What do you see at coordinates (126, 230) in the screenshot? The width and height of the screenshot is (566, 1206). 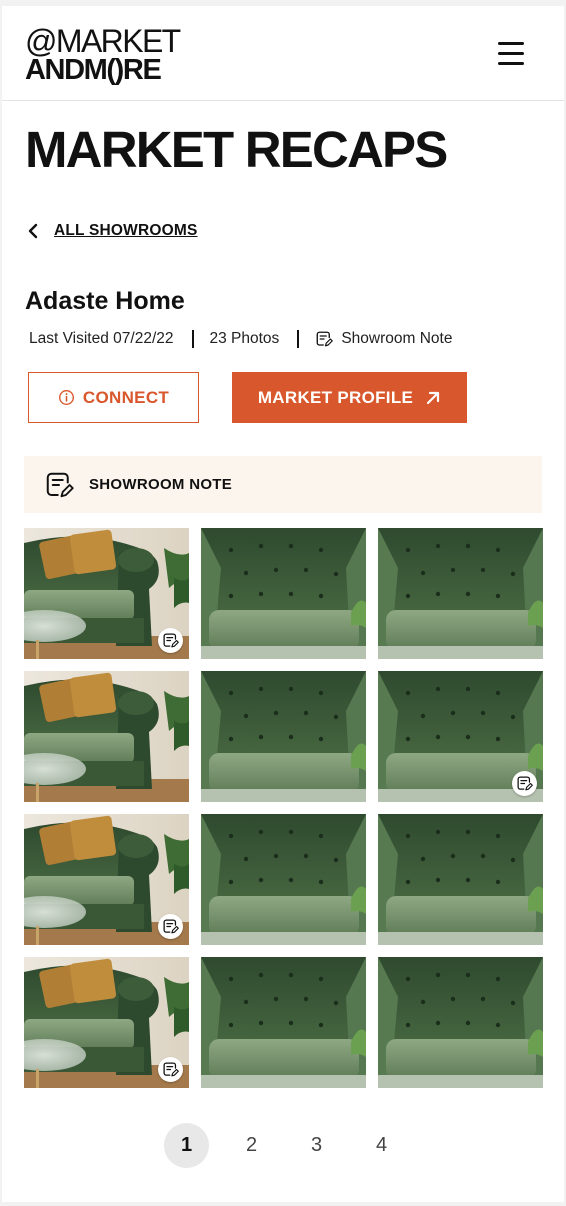 I see `back-link-label: ALL SHOWROOMS` at bounding box center [126, 230].